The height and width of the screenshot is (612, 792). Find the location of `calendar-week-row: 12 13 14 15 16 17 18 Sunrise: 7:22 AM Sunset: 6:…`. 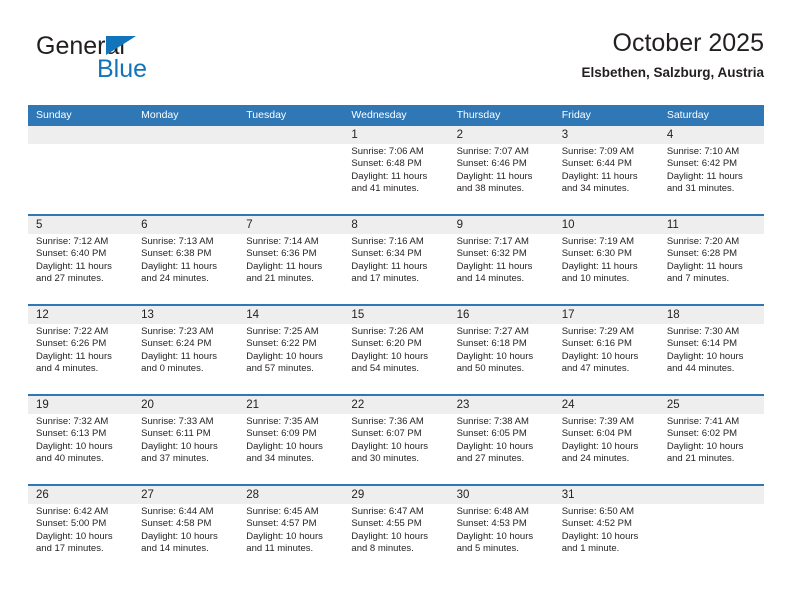

calendar-week-row: 12 13 14 15 16 17 18 Sunrise: 7:22 AM Sunset: 6:… is located at coordinates (396, 349).